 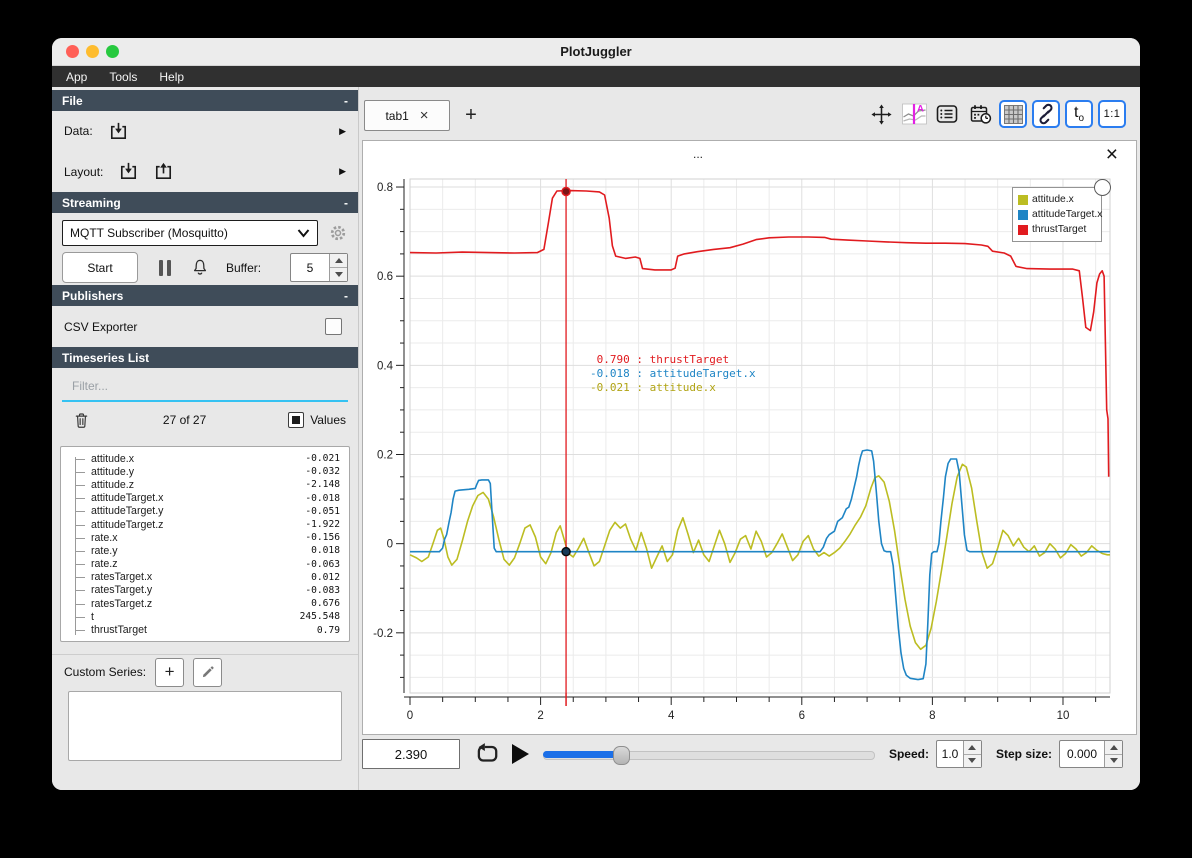 What do you see at coordinates (338, 261) in the screenshot?
I see `buffer-increment-button` at bounding box center [338, 261].